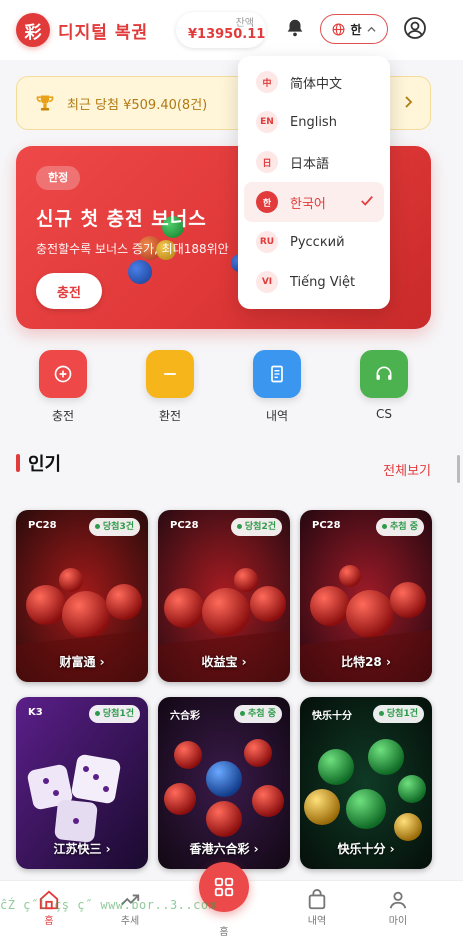 This screenshot has height=940, width=463. I want to click on language-label: English, so click(313, 122).